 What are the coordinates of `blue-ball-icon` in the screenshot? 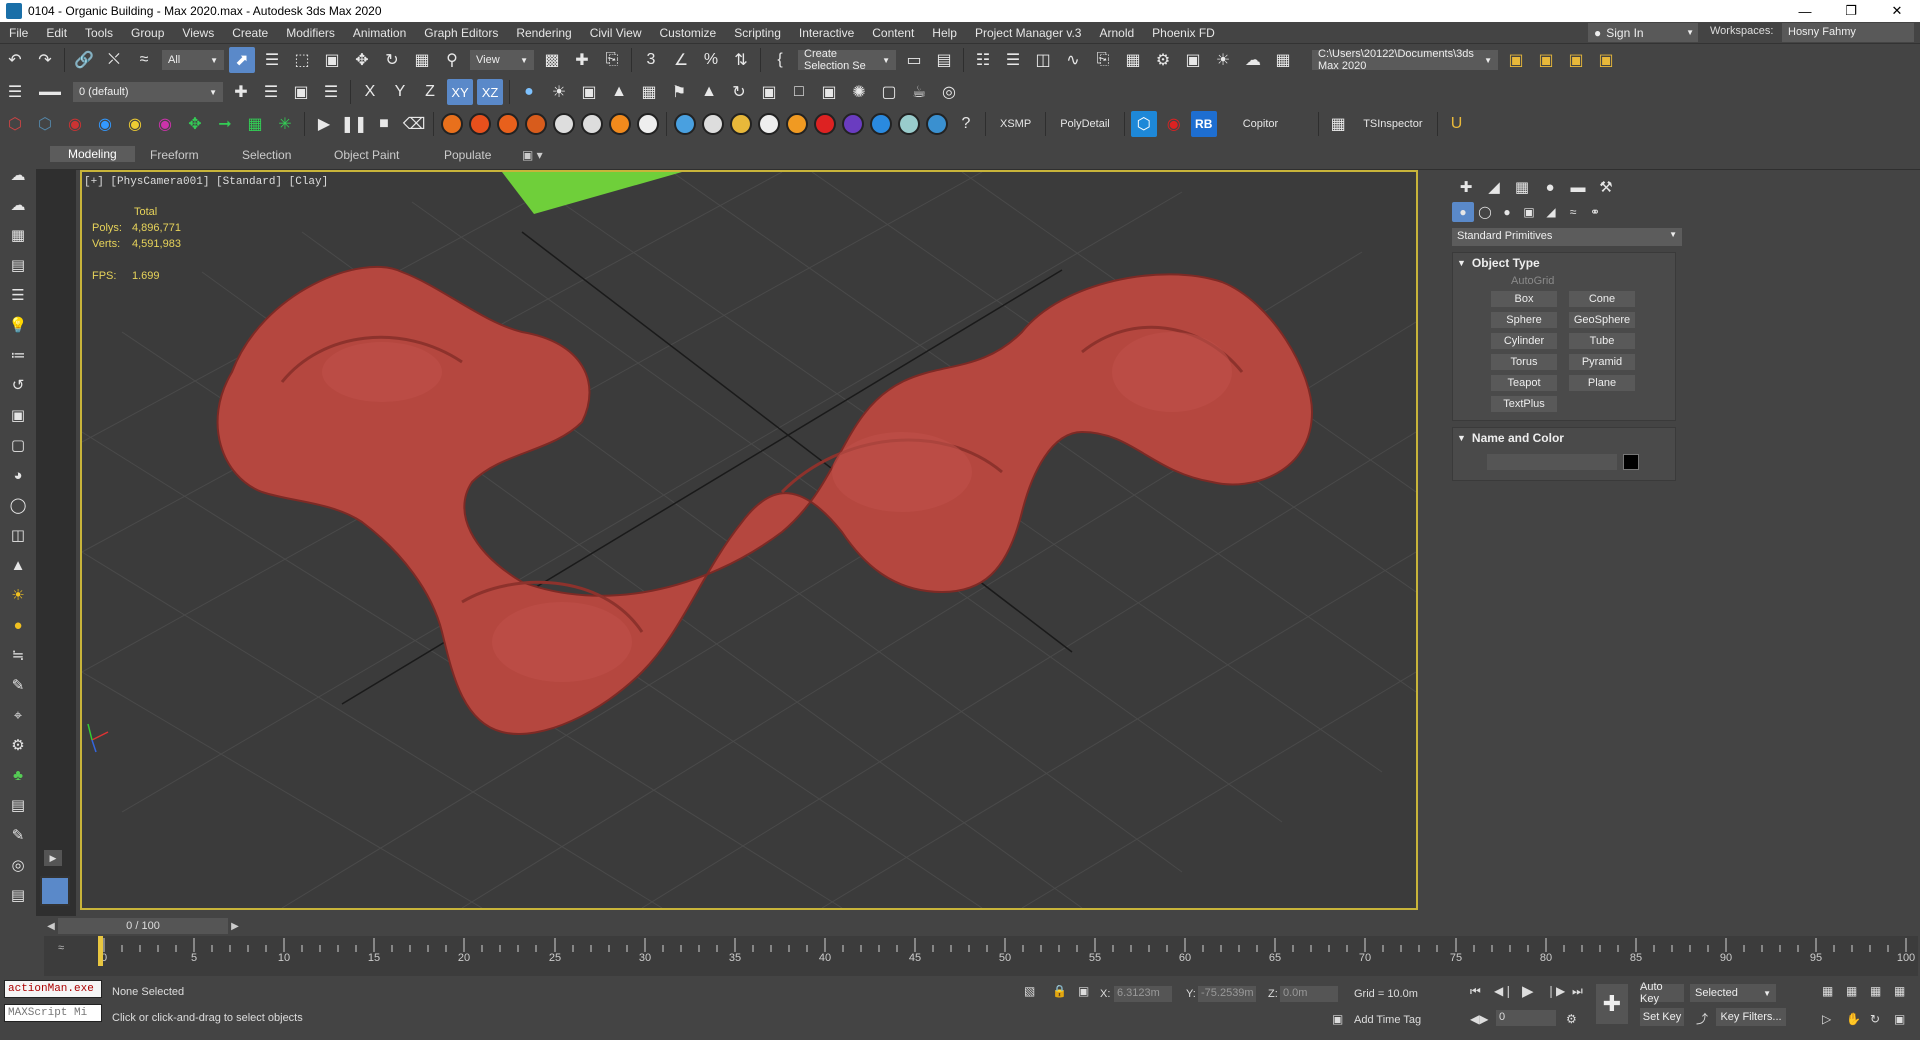 It's located at (881, 124).